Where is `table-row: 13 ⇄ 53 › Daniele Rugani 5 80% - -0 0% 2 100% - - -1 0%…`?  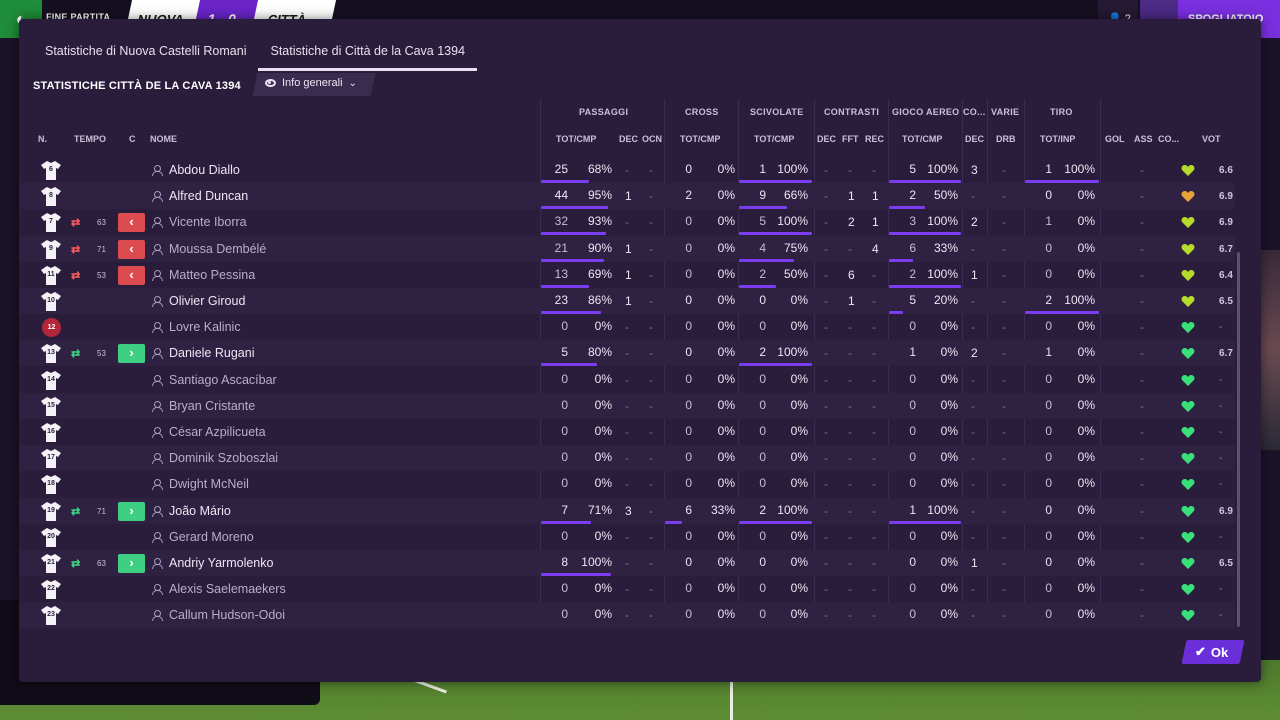
table-row: 13 ⇄ 53 › Daniele Rugani 5 80% - -0 0% 2 100% - - -1 0%… is located at coordinates (627, 353).